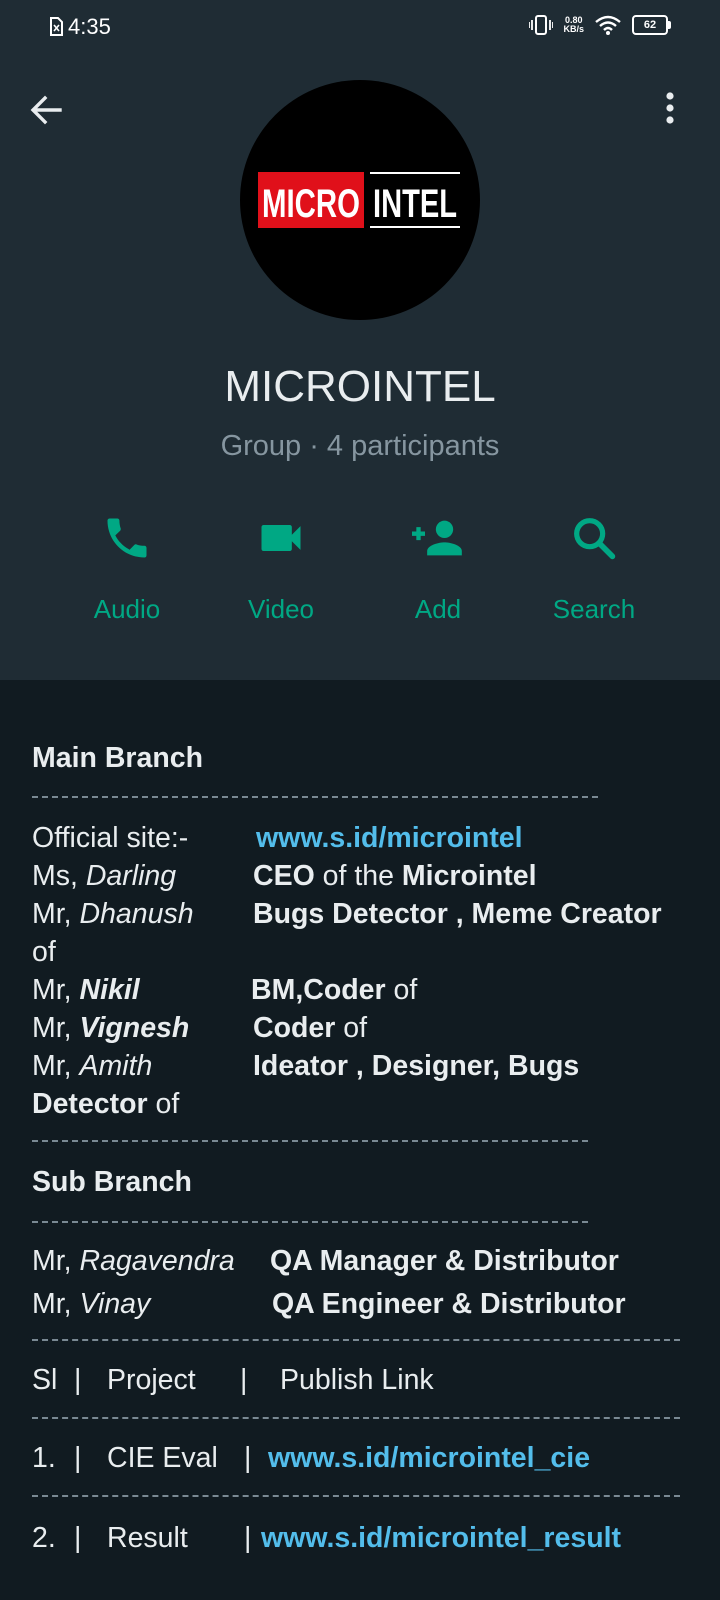 The image size is (720, 1600). I want to click on member-role-rest: of the, so click(358, 876).